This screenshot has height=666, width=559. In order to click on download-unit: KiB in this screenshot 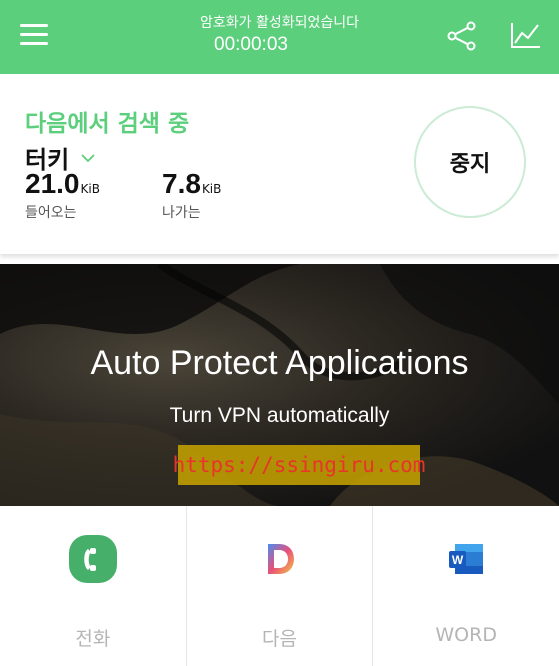, I will do `click(90, 189)`.